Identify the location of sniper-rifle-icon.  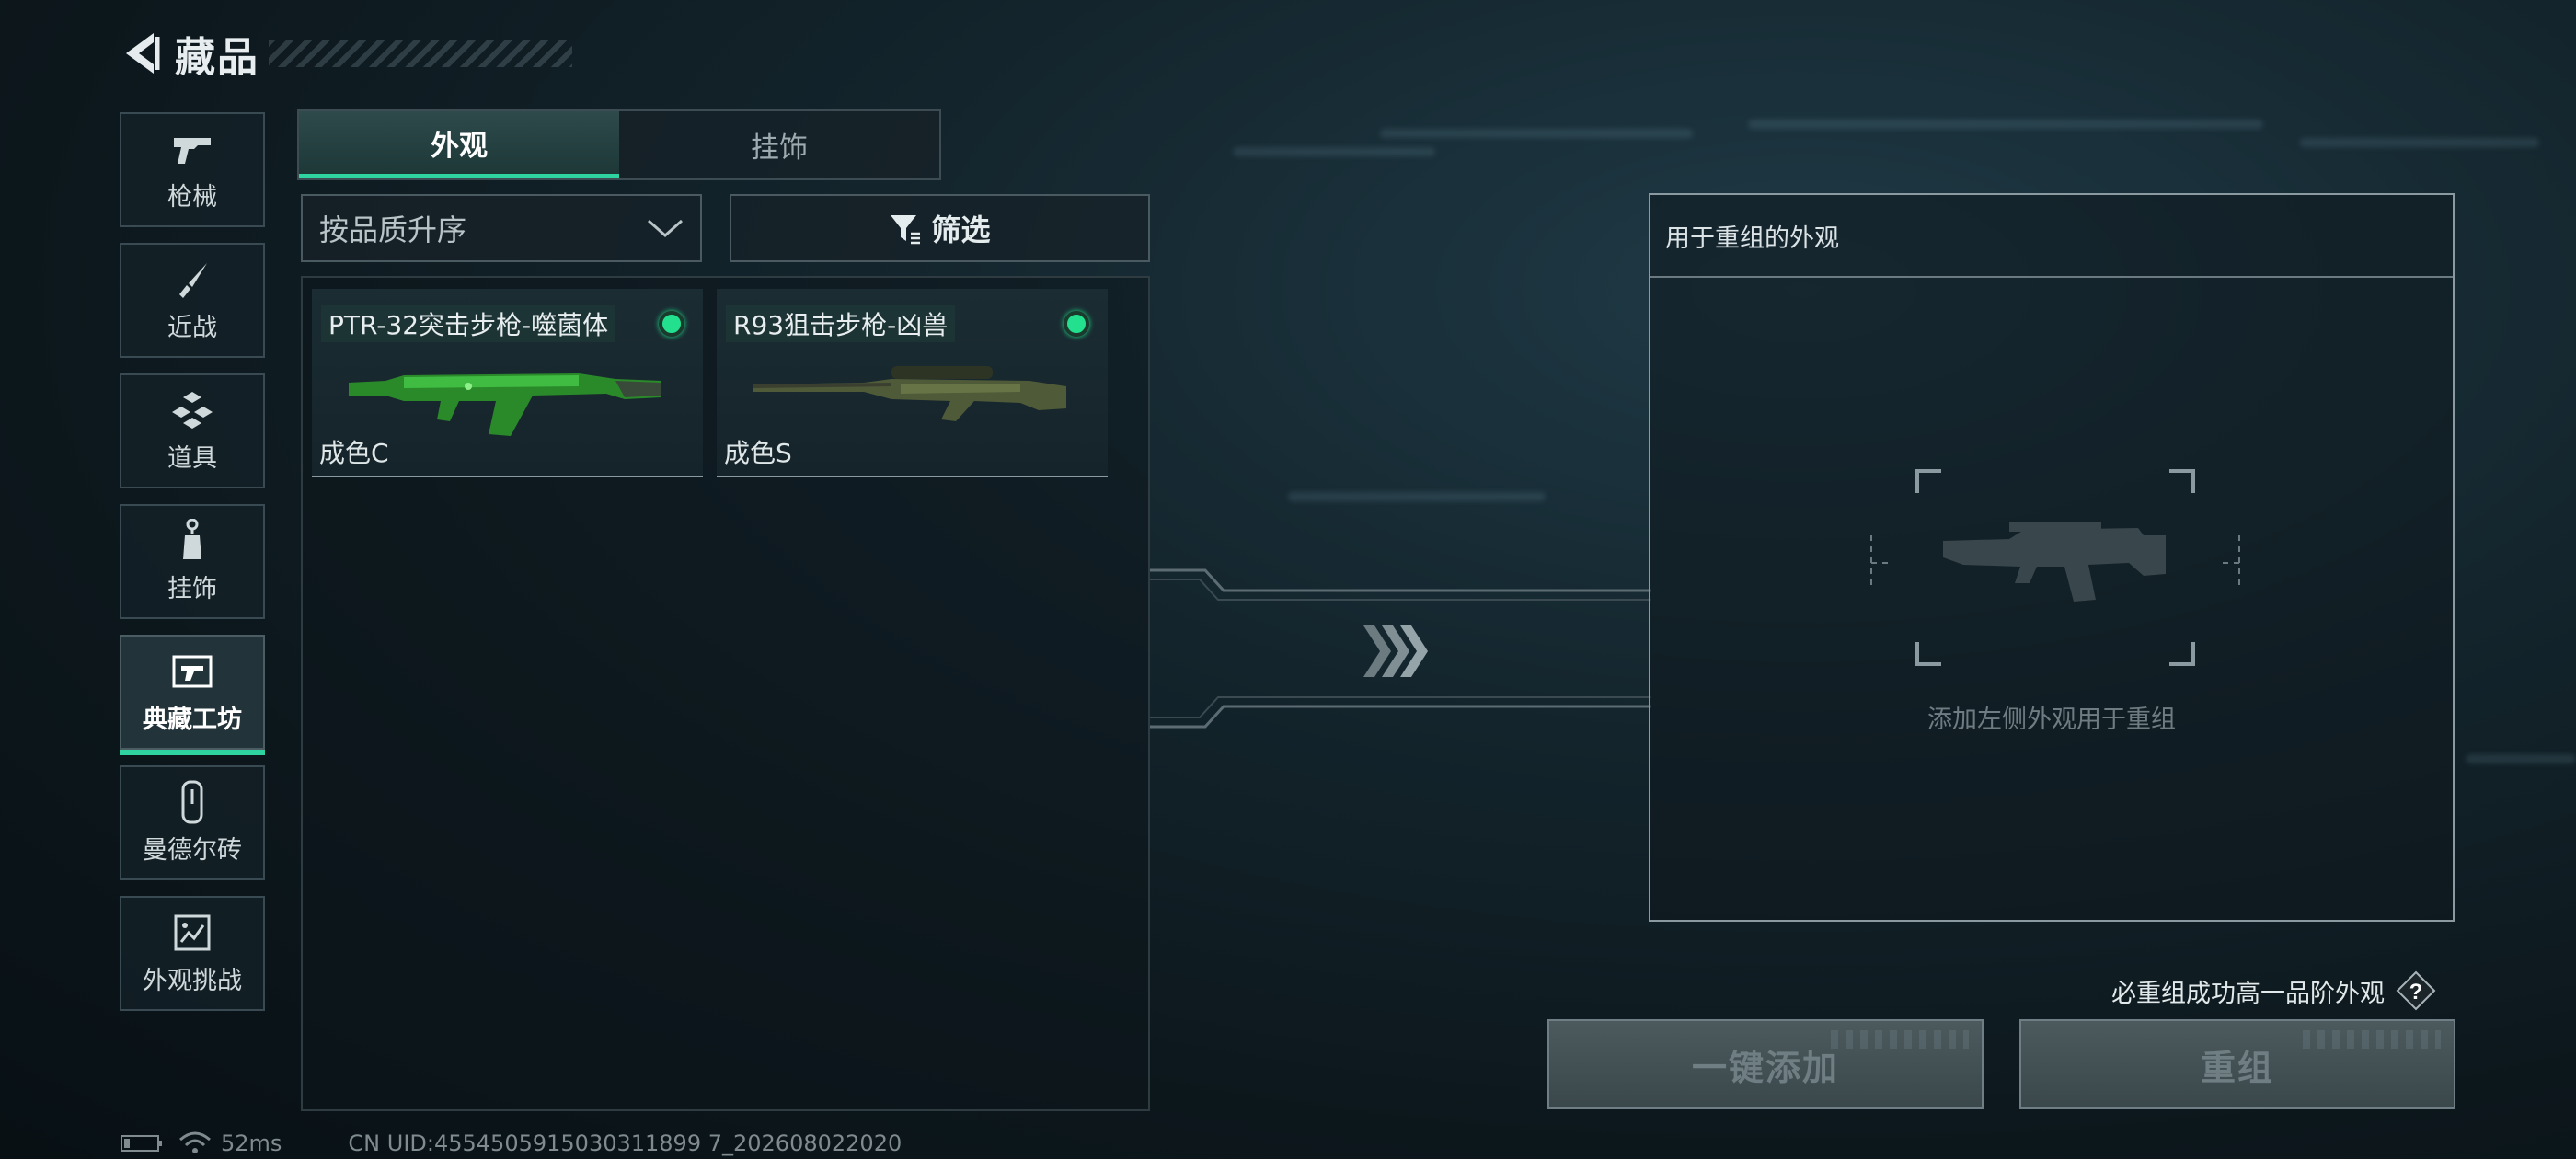
(909, 393).